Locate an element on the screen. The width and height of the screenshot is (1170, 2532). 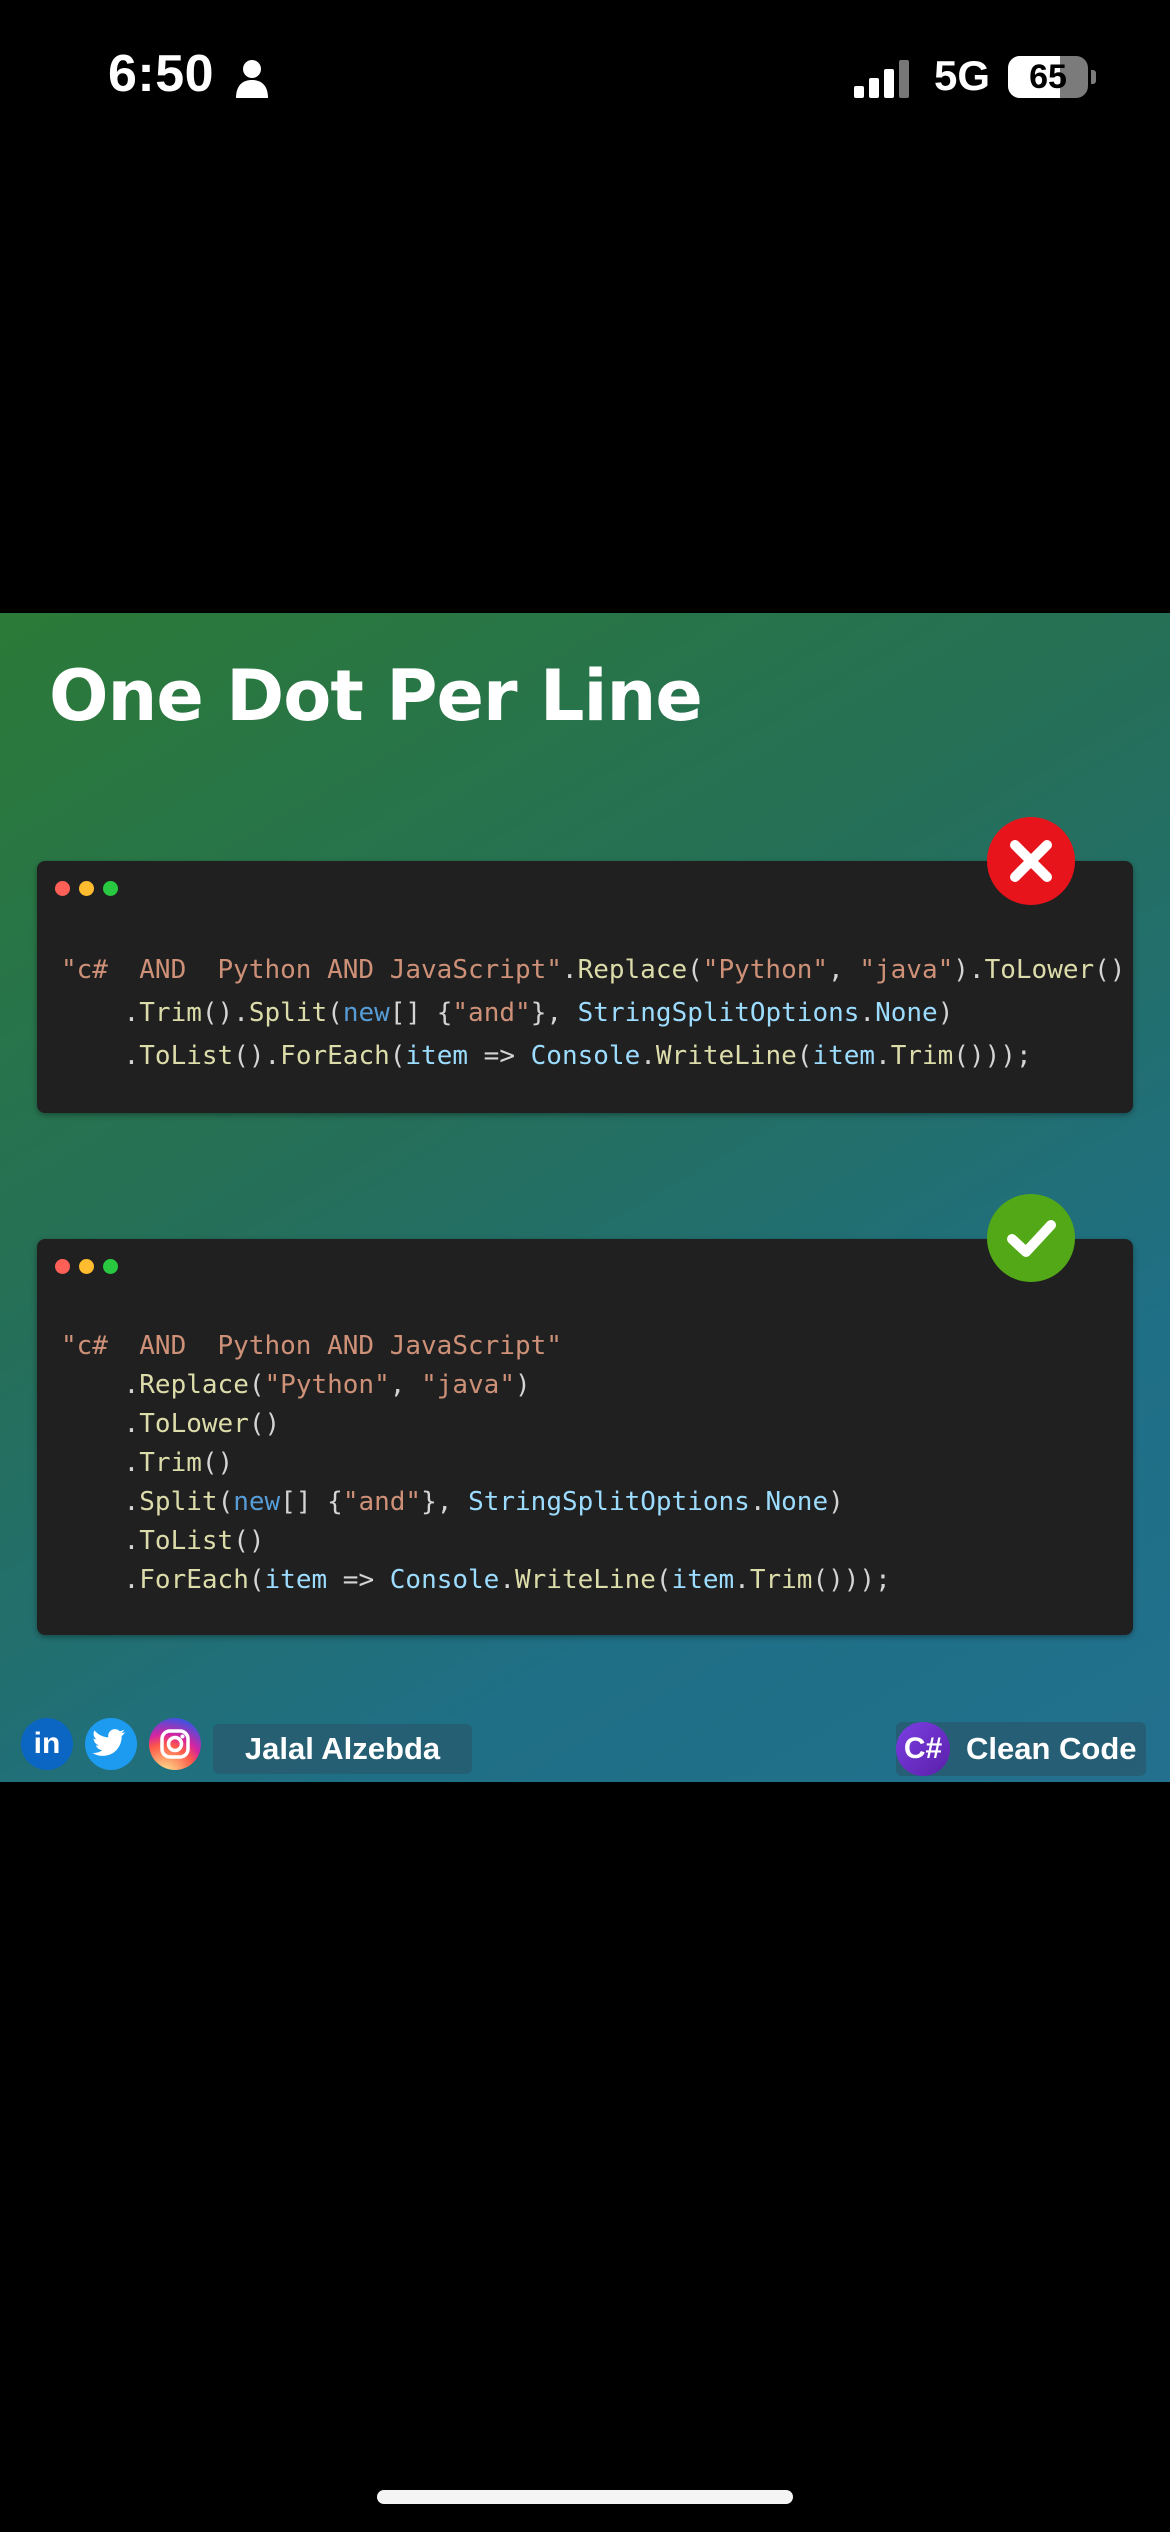
code-line: .Replace("Python", "java") is located at coordinates (476, 1385).